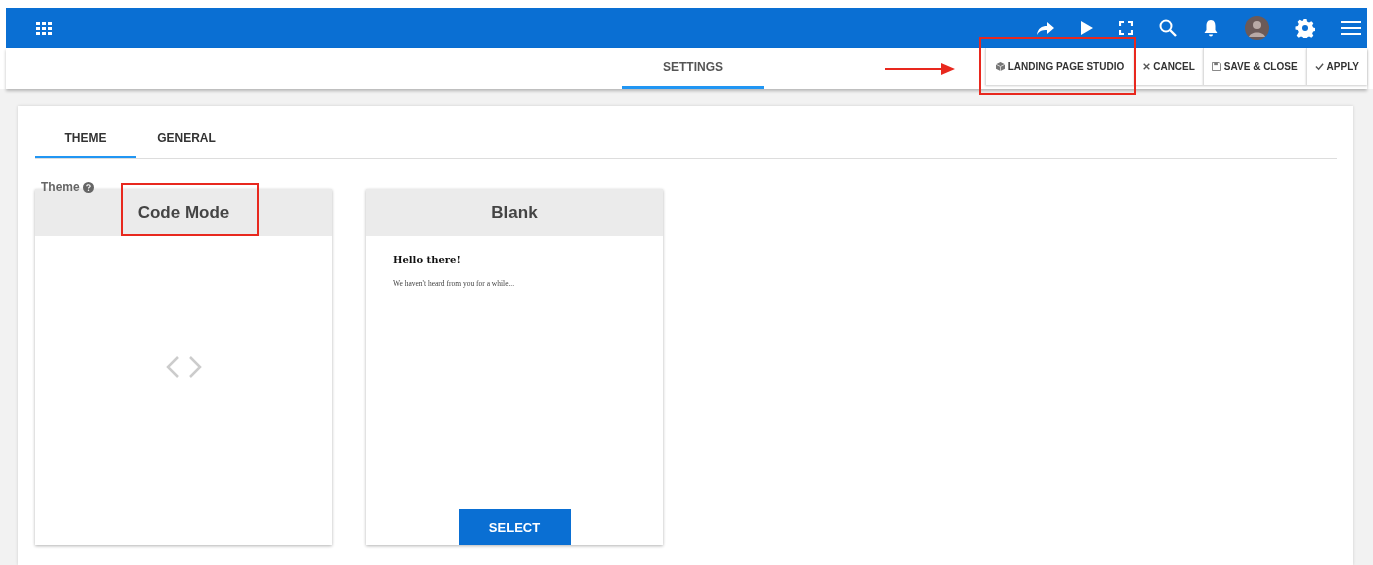 Image resolution: width=1373 pixels, height=565 pixels. I want to click on cube-icon, so click(1000, 66).